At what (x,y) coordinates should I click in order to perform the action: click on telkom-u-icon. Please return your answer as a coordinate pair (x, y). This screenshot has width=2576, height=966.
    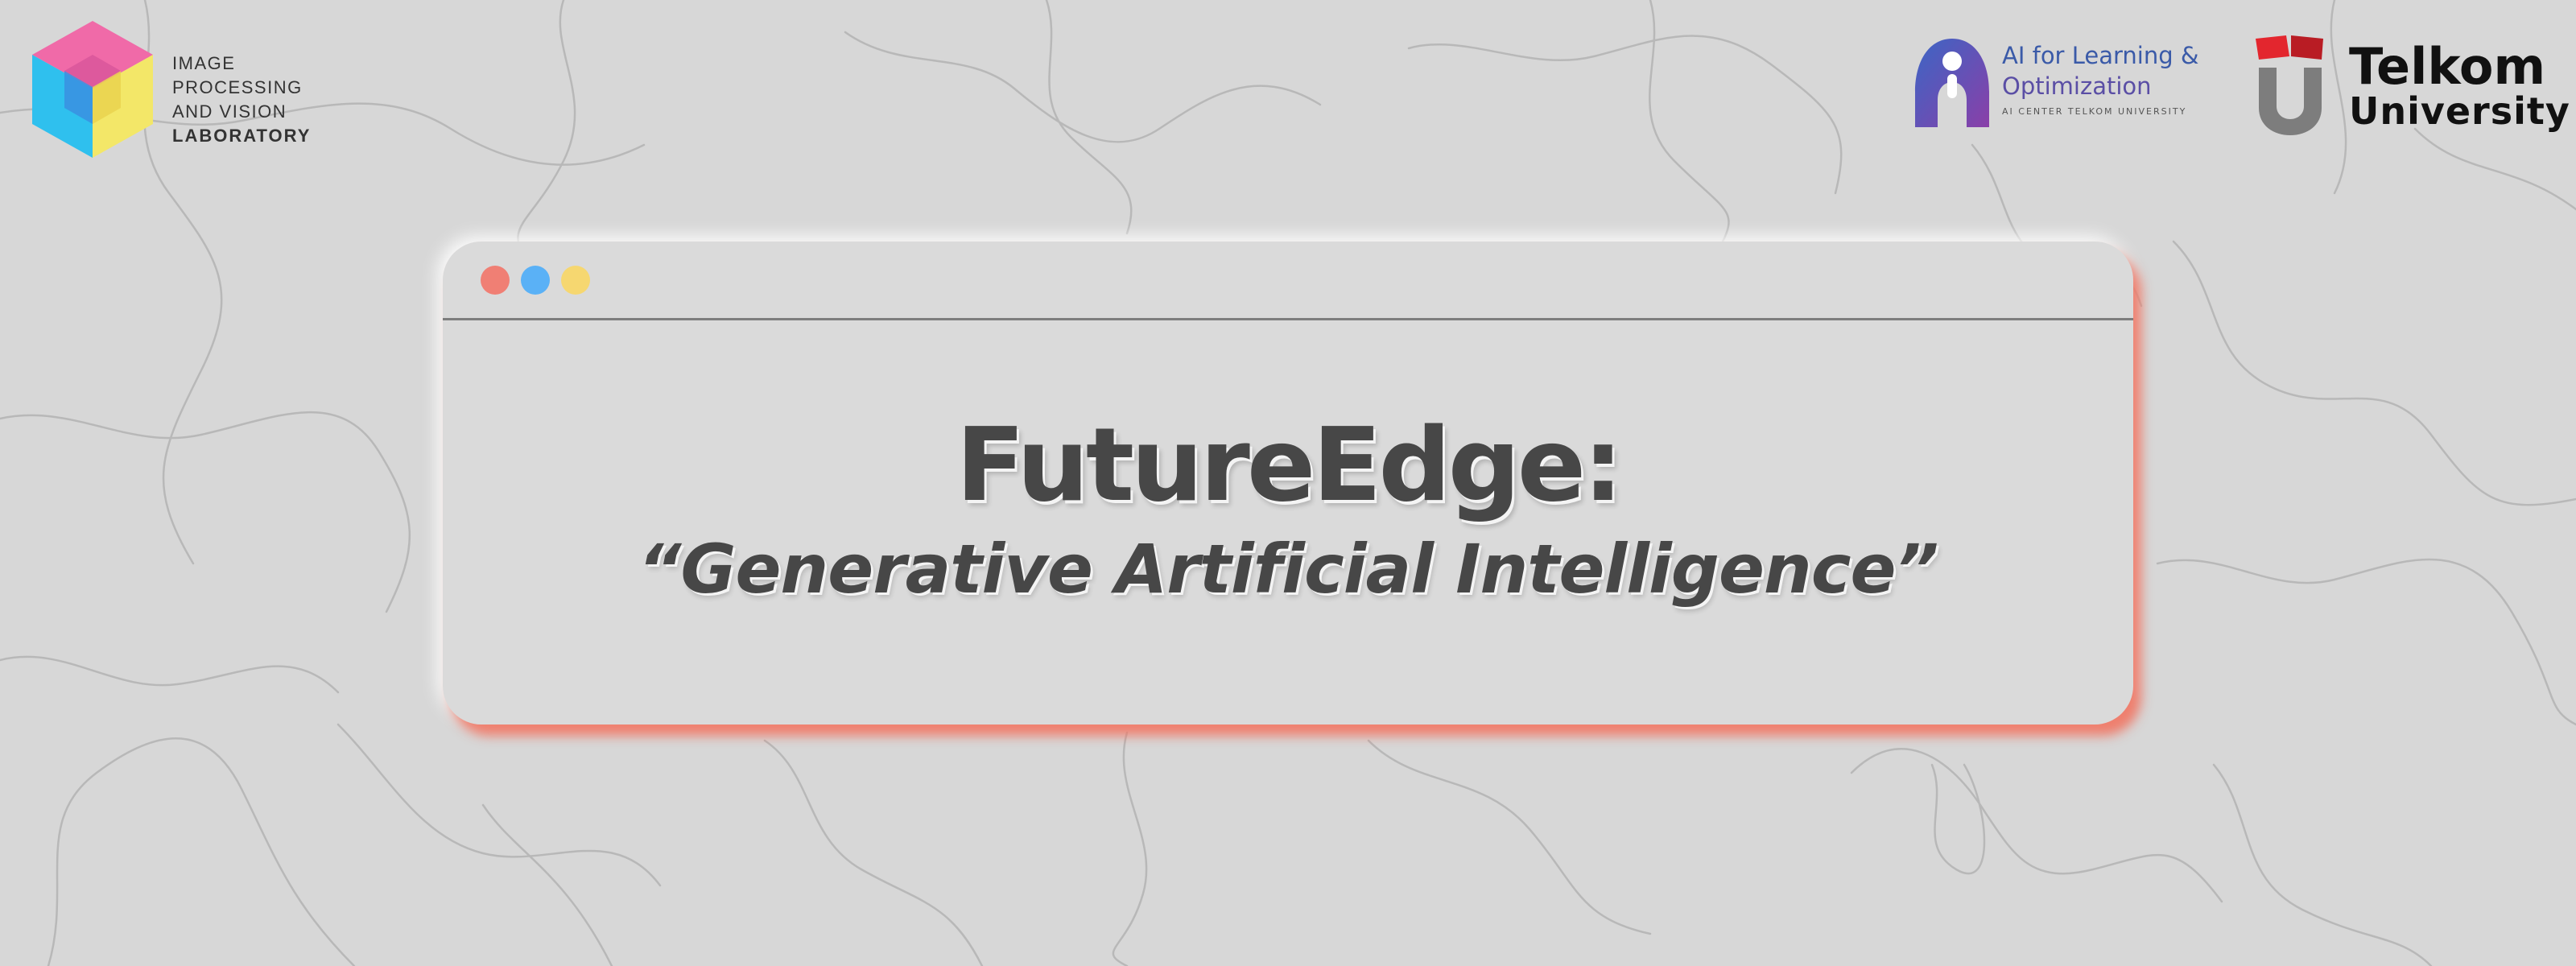
    Looking at the image, I should click on (2289, 85).